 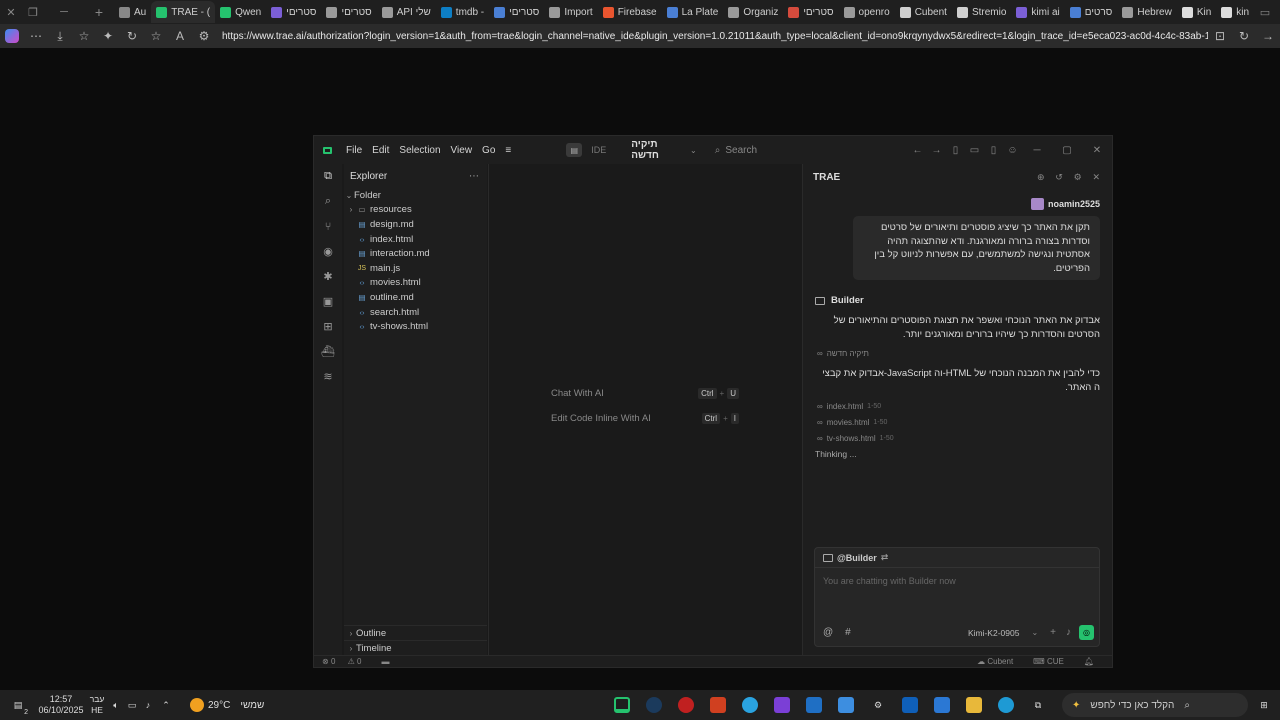 What do you see at coordinates (1244, 36) in the screenshot?
I see `reload-icon: ↻` at bounding box center [1244, 36].